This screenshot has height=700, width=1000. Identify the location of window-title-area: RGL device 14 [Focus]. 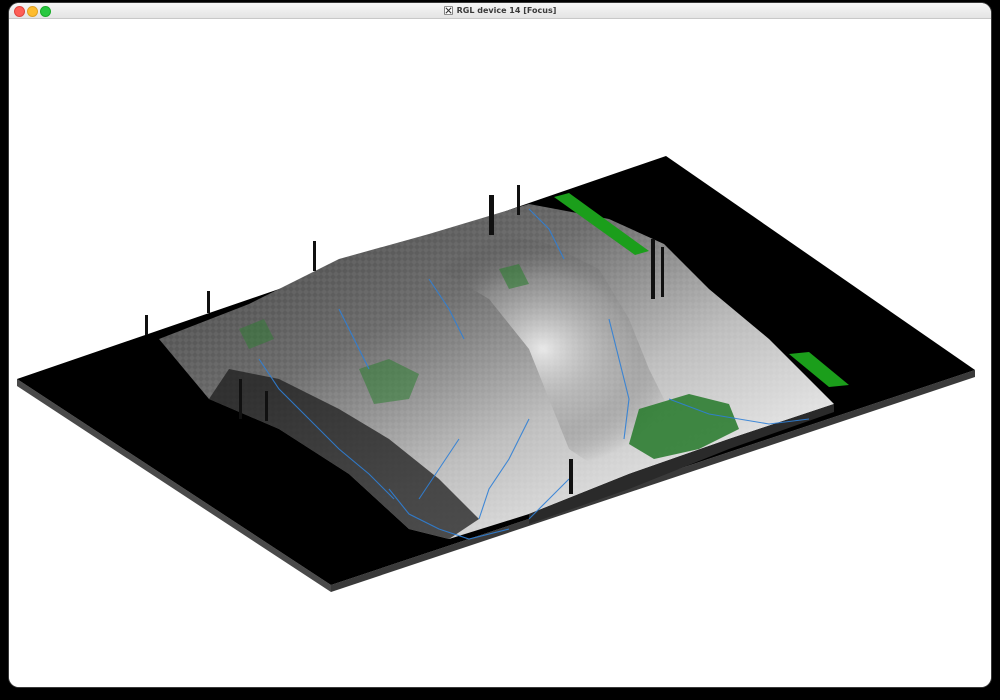
(500, 10).